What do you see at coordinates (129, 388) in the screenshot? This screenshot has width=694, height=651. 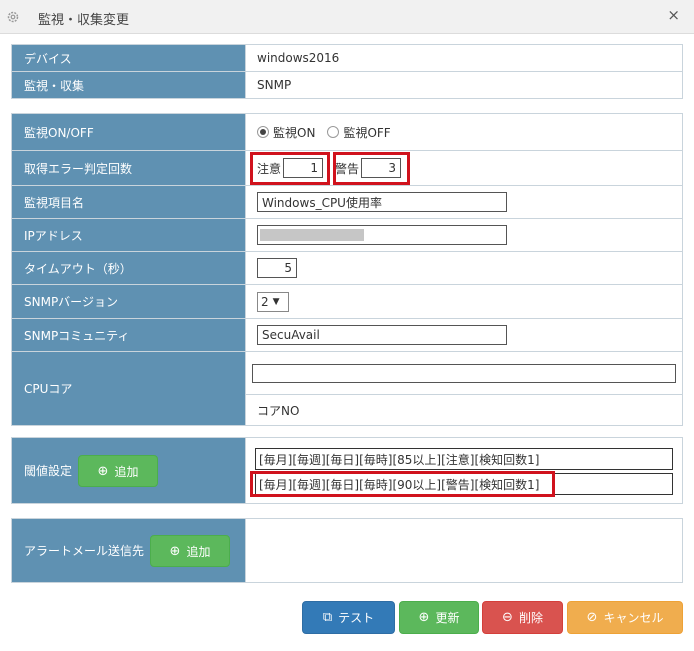 I see `cpu-core-label: CPUコア` at bounding box center [129, 388].